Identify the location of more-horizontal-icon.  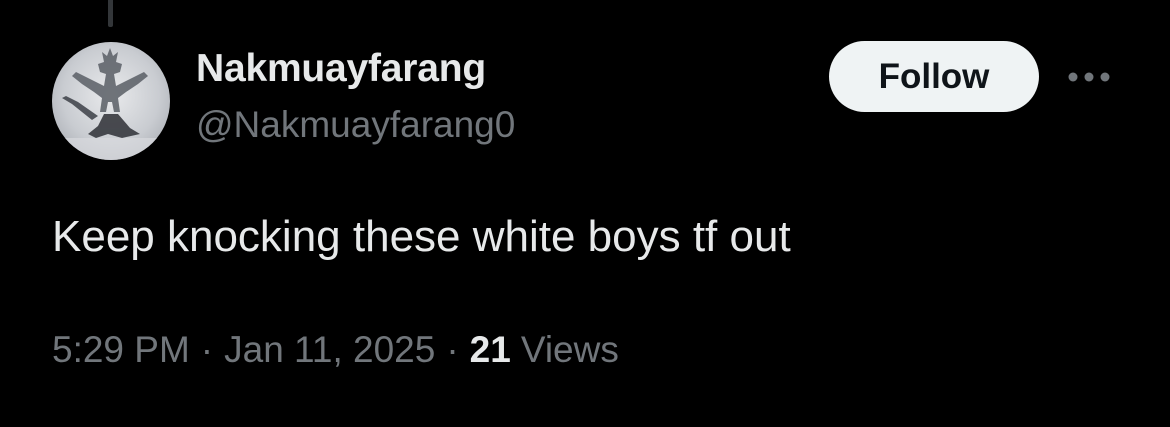
(1089, 77).